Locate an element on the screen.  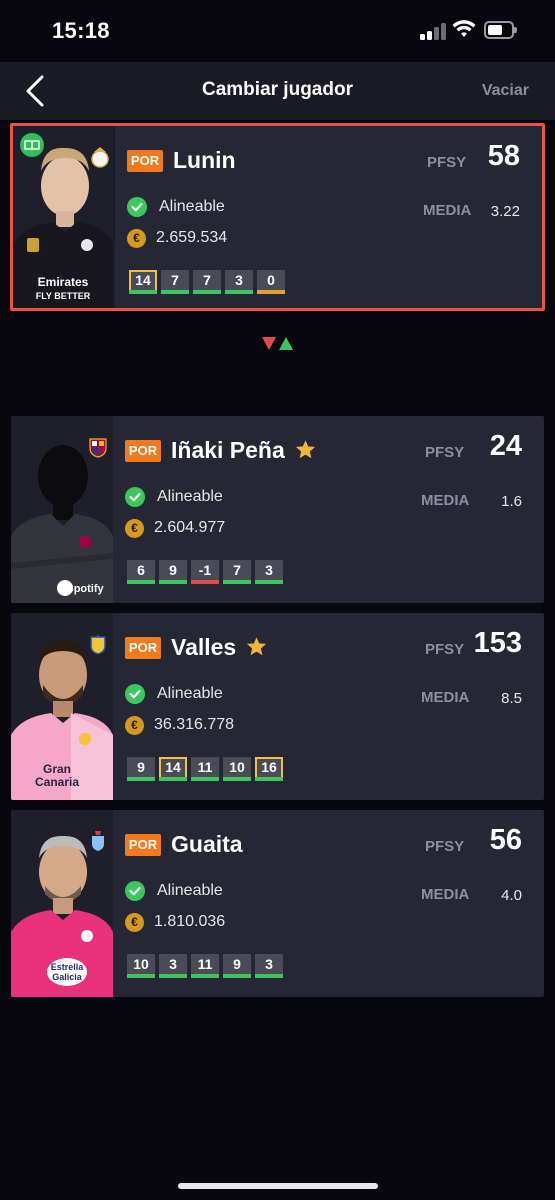
player-price: 36.316.778 is located at coordinates (194, 724).